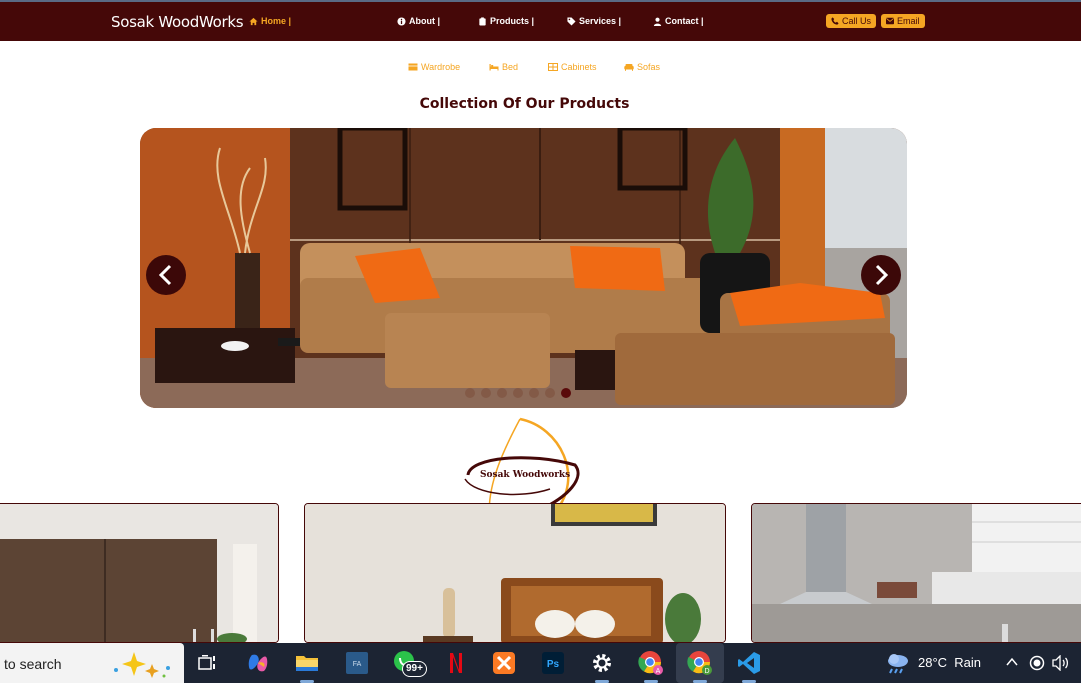 Image resolution: width=1081 pixels, height=683 pixels. What do you see at coordinates (571, 21) in the screenshot?
I see `tag-icon` at bounding box center [571, 21].